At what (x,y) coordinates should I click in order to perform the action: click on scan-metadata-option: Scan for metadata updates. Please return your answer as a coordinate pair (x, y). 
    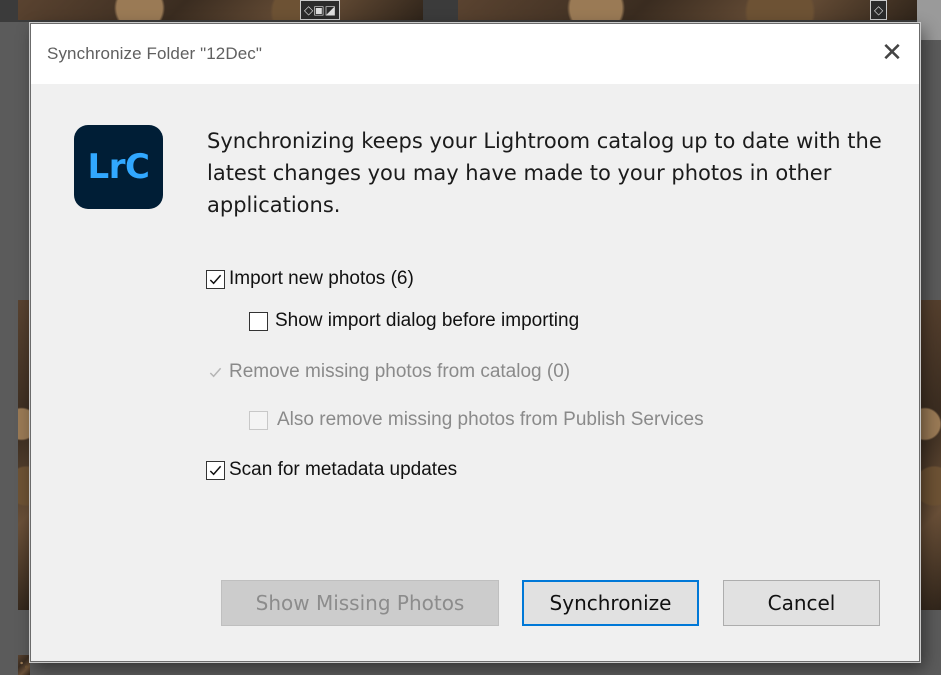
    Looking at the image, I should click on (331, 470).